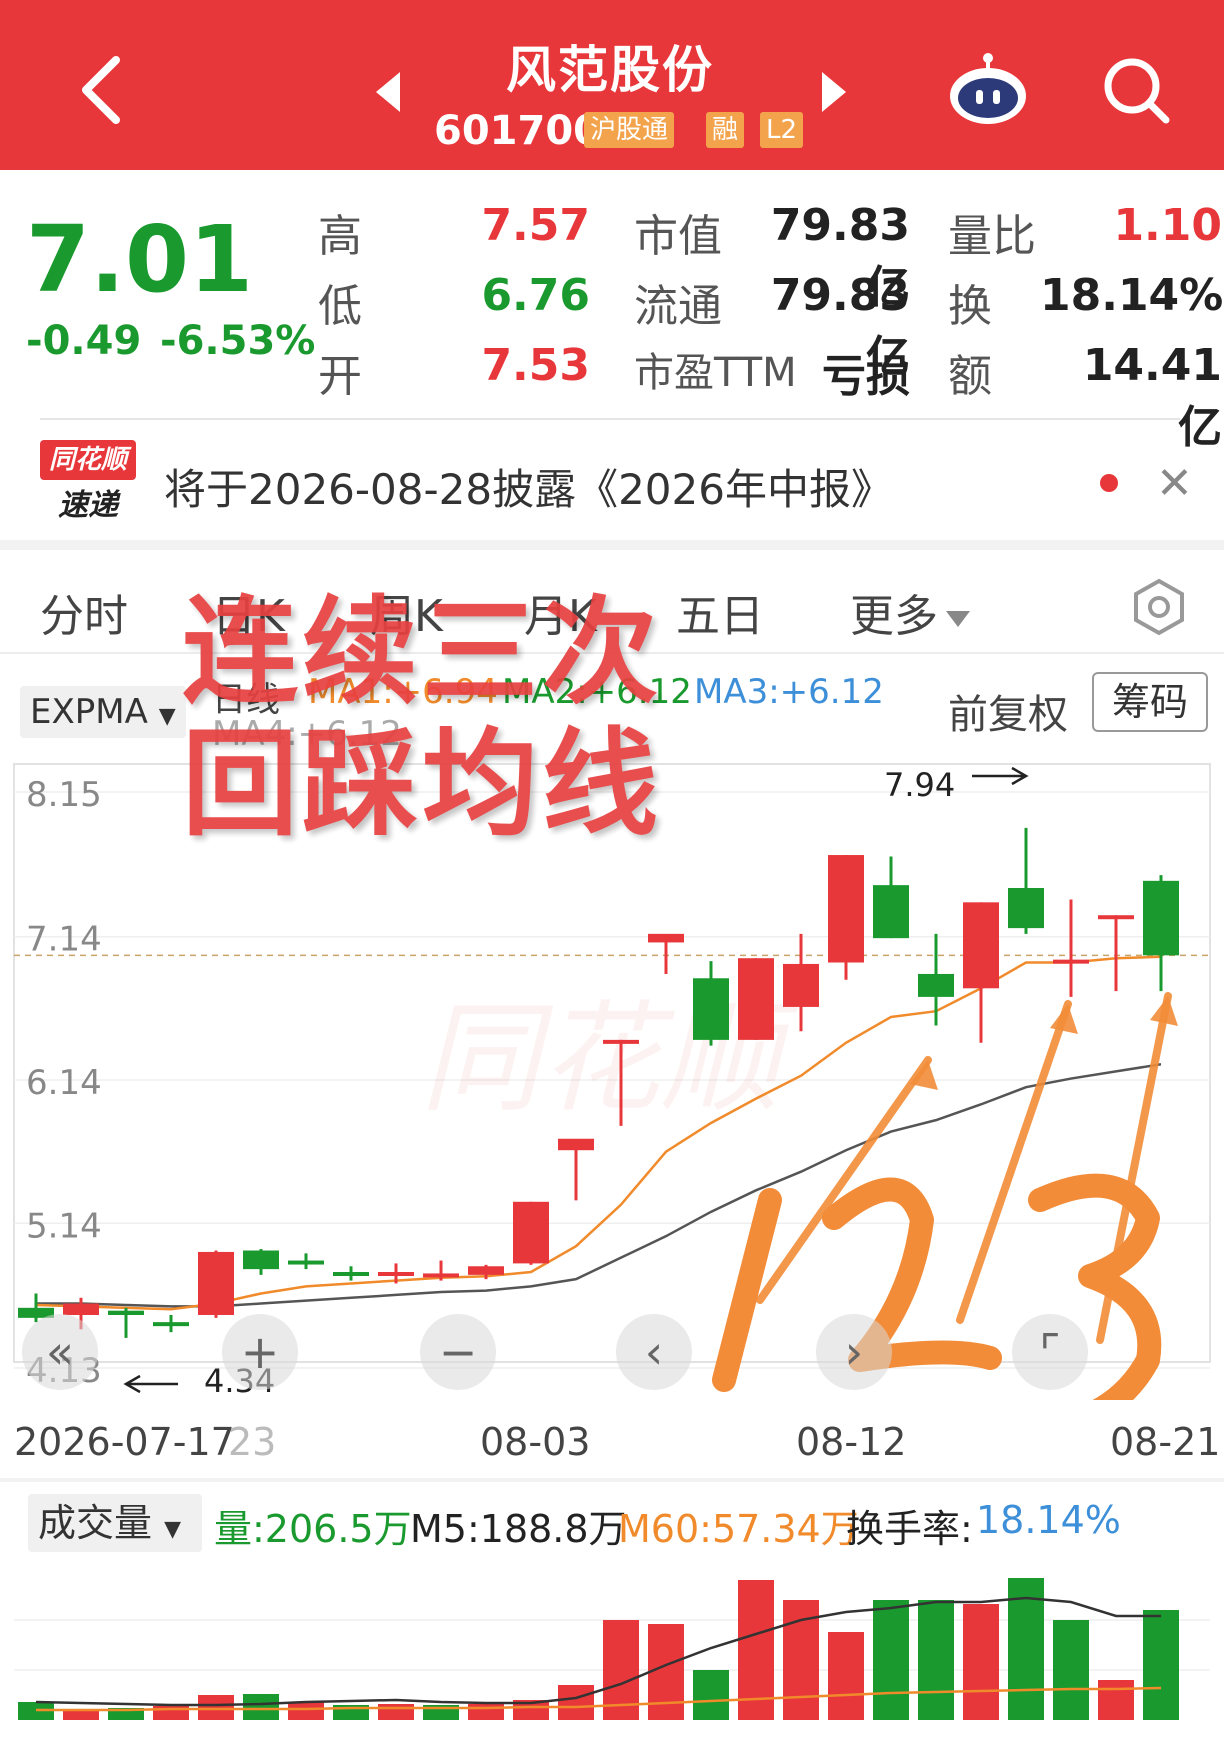 This screenshot has height=1742, width=1224. Describe the element at coordinates (102, 90) in the screenshot. I see `back-arrow-icon` at that location.